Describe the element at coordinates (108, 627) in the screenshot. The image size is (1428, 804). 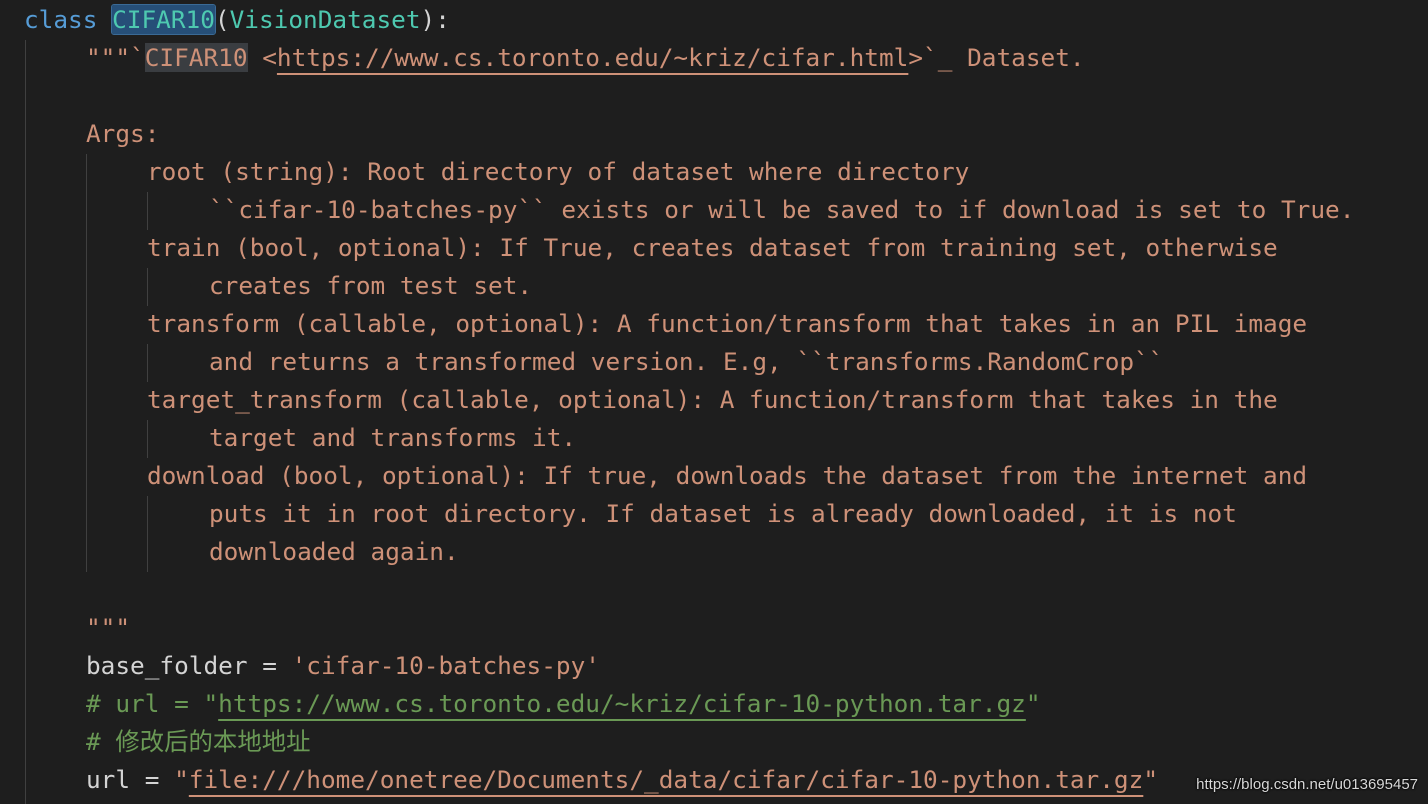
I see `code-line-docstring-close: """` at that location.